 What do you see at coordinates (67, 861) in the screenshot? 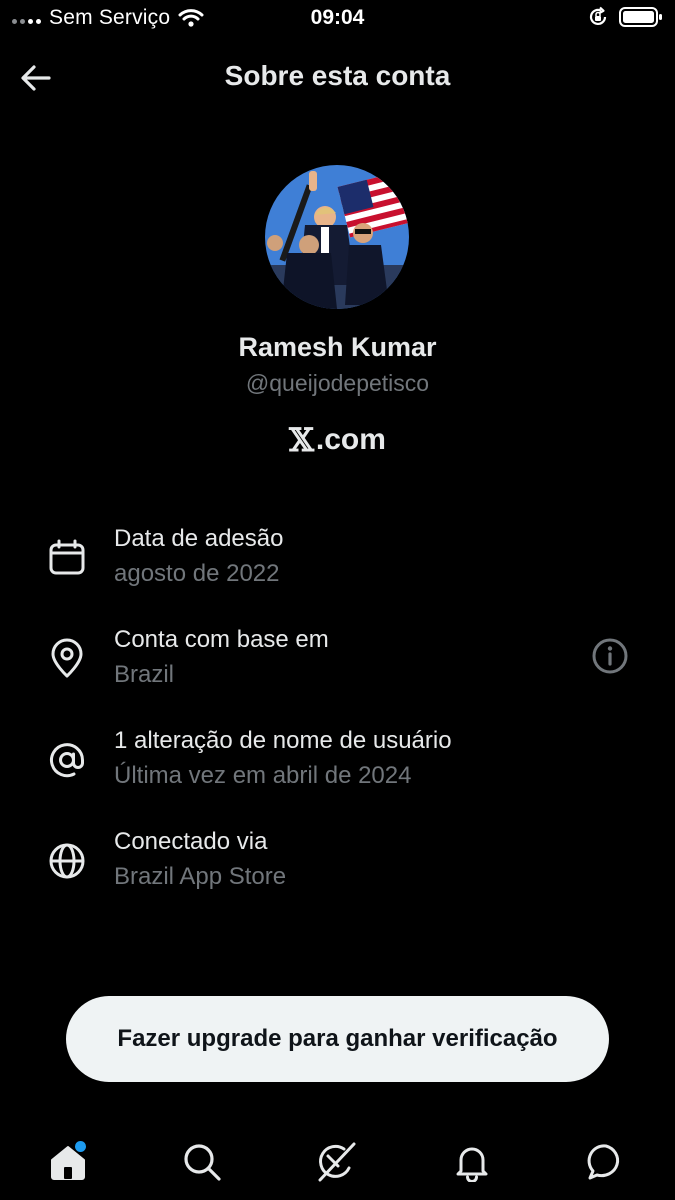
I see `globe-icon` at bounding box center [67, 861].